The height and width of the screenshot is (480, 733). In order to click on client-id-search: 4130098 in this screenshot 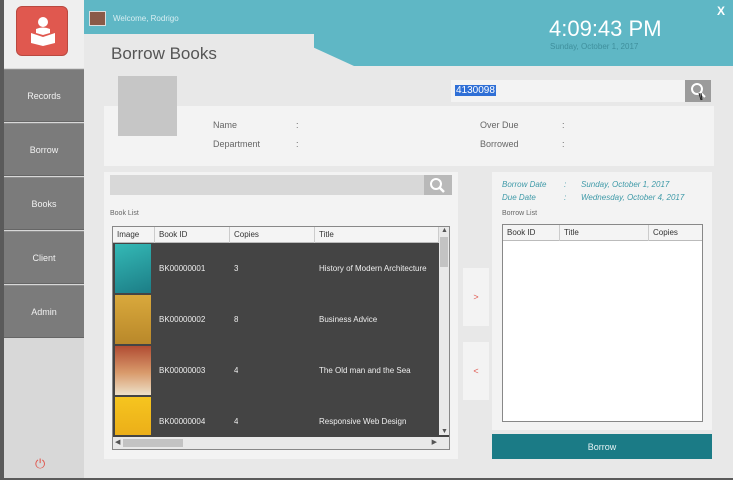, I will do `click(581, 91)`.